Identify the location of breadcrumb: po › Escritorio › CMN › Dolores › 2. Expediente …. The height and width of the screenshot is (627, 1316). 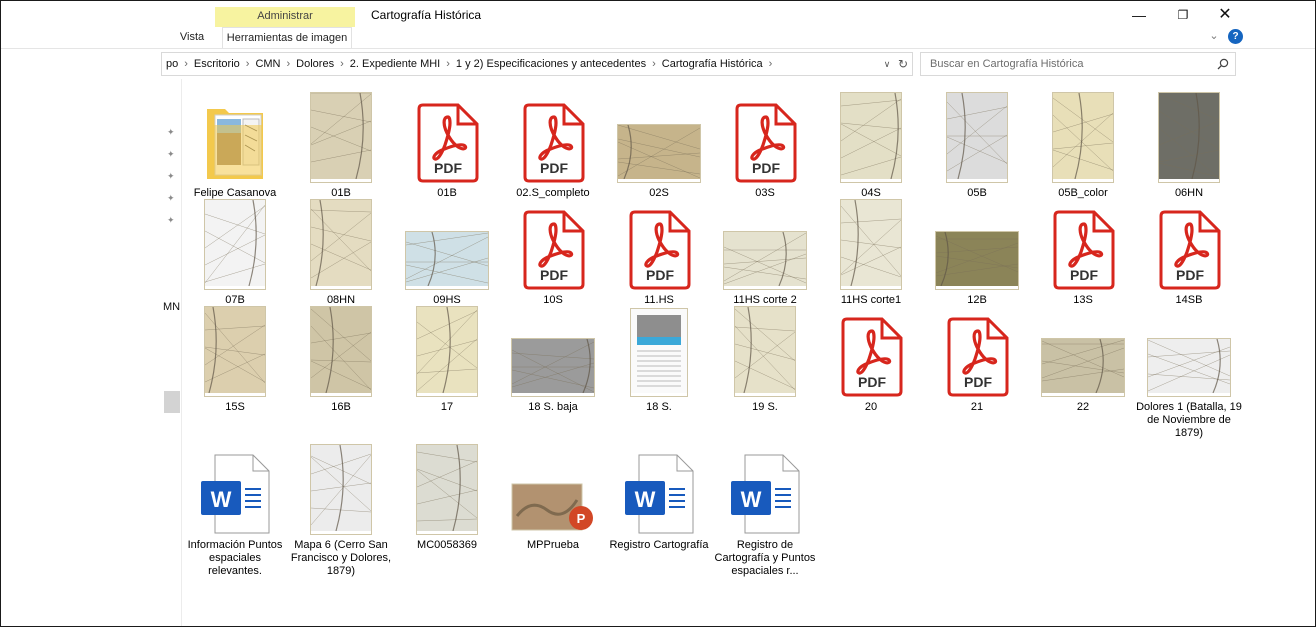
(472, 64).